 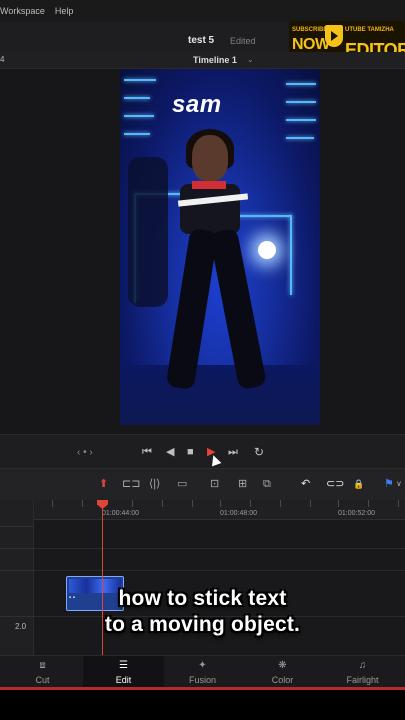 What do you see at coordinates (282, 665) in the screenshot?
I see `color-page-icon: ❋` at bounding box center [282, 665].